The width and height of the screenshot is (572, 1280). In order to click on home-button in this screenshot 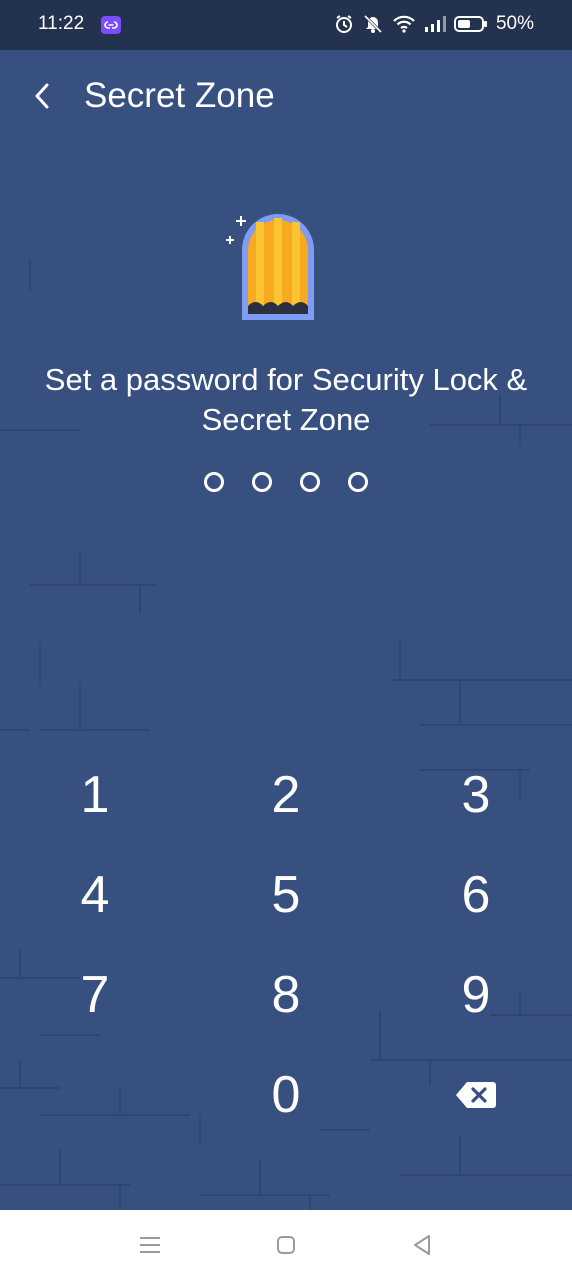, I will do `click(286, 1245)`.